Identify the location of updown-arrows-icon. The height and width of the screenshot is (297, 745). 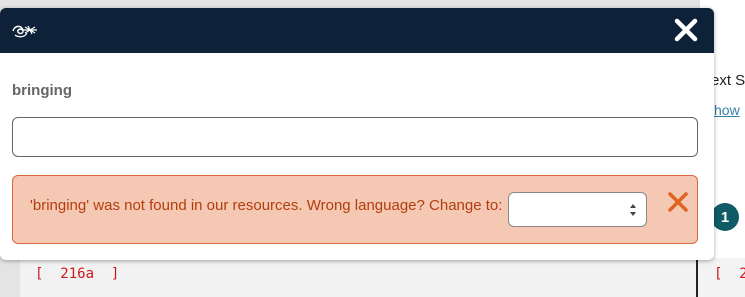
(633, 210).